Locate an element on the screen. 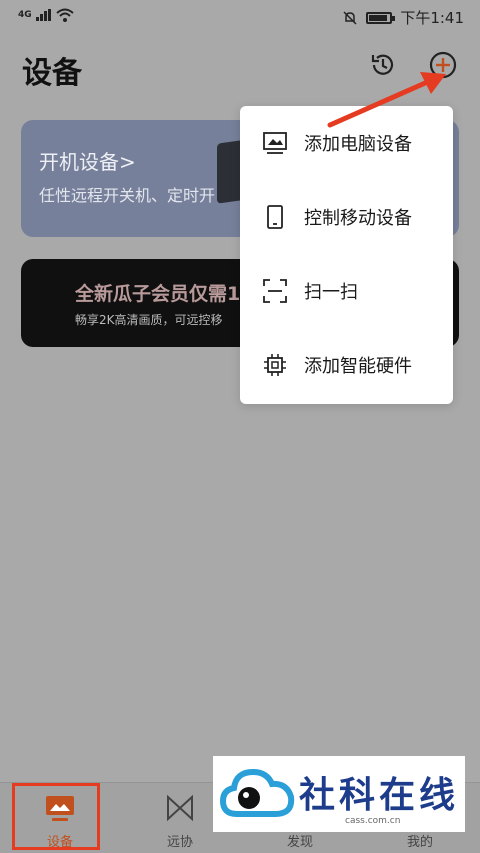 The image size is (480, 853). tab-label: 远协 is located at coordinates (179, 842).